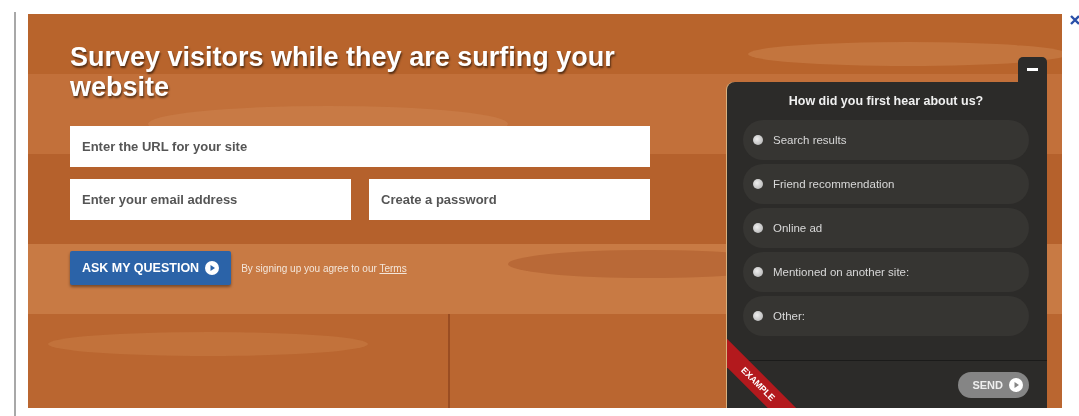  What do you see at coordinates (210, 199) in the screenshot?
I see `email-field: Enter your email address` at bounding box center [210, 199].